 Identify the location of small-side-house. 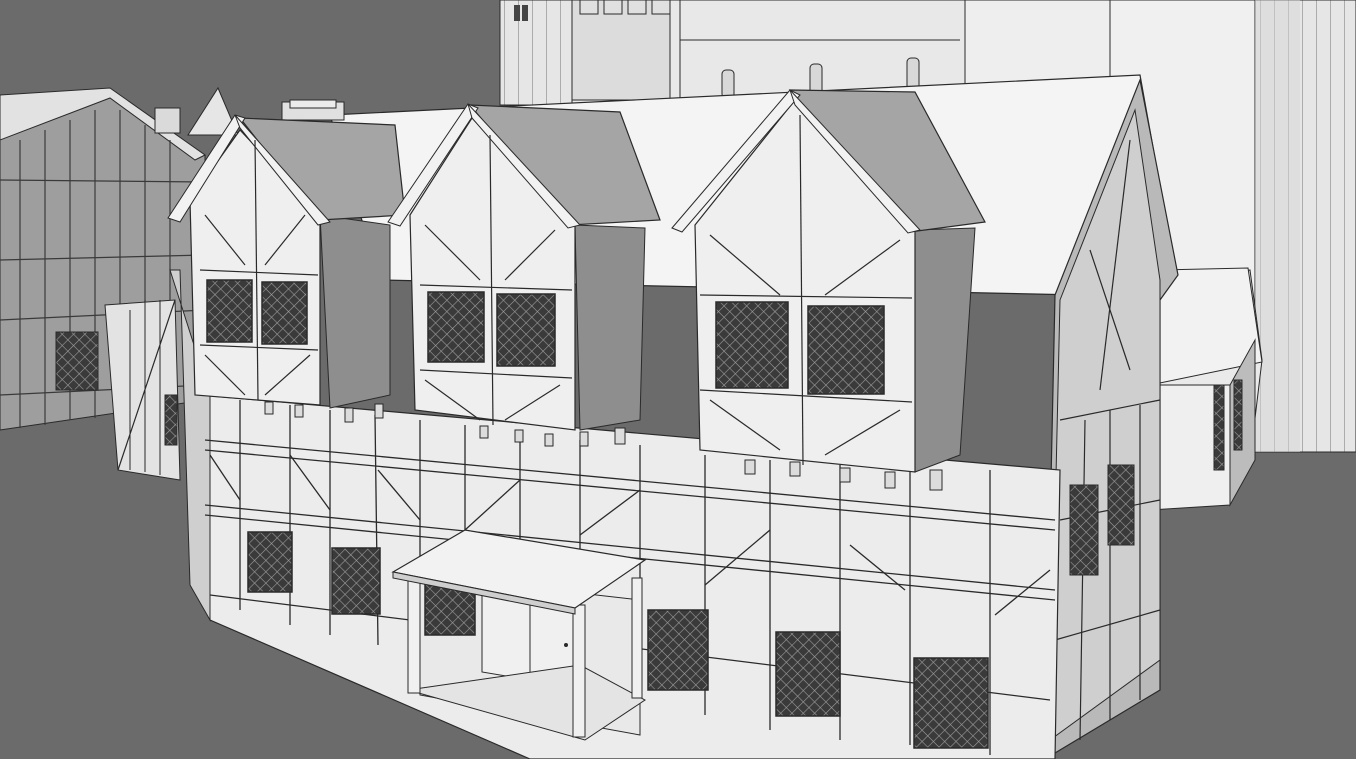
(1206, 389).